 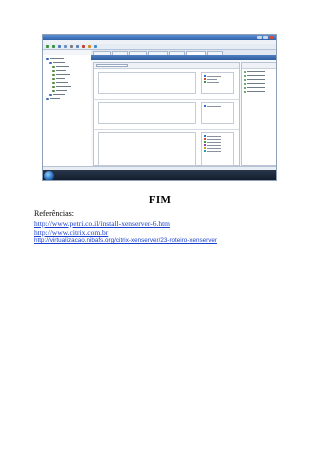 What do you see at coordinates (71, 46) in the screenshot?
I see `new-storage-icon` at bounding box center [71, 46].